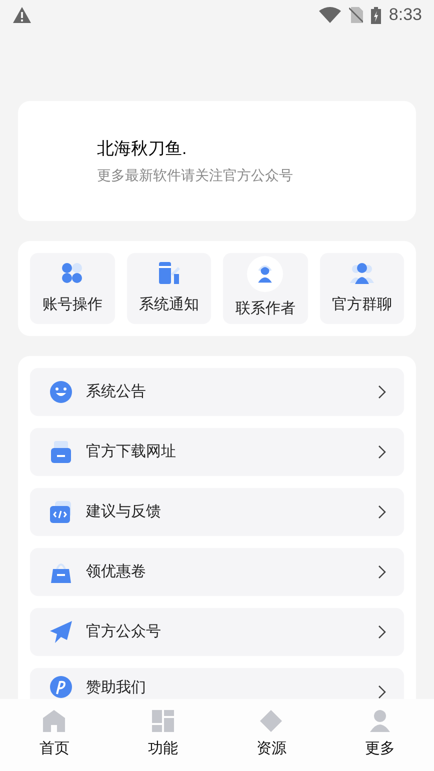 Image resolution: width=434 pixels, height=771 pixels. Describe the element at coordinates (380, 721) in the screenshot. I see `person-icon` at that location.